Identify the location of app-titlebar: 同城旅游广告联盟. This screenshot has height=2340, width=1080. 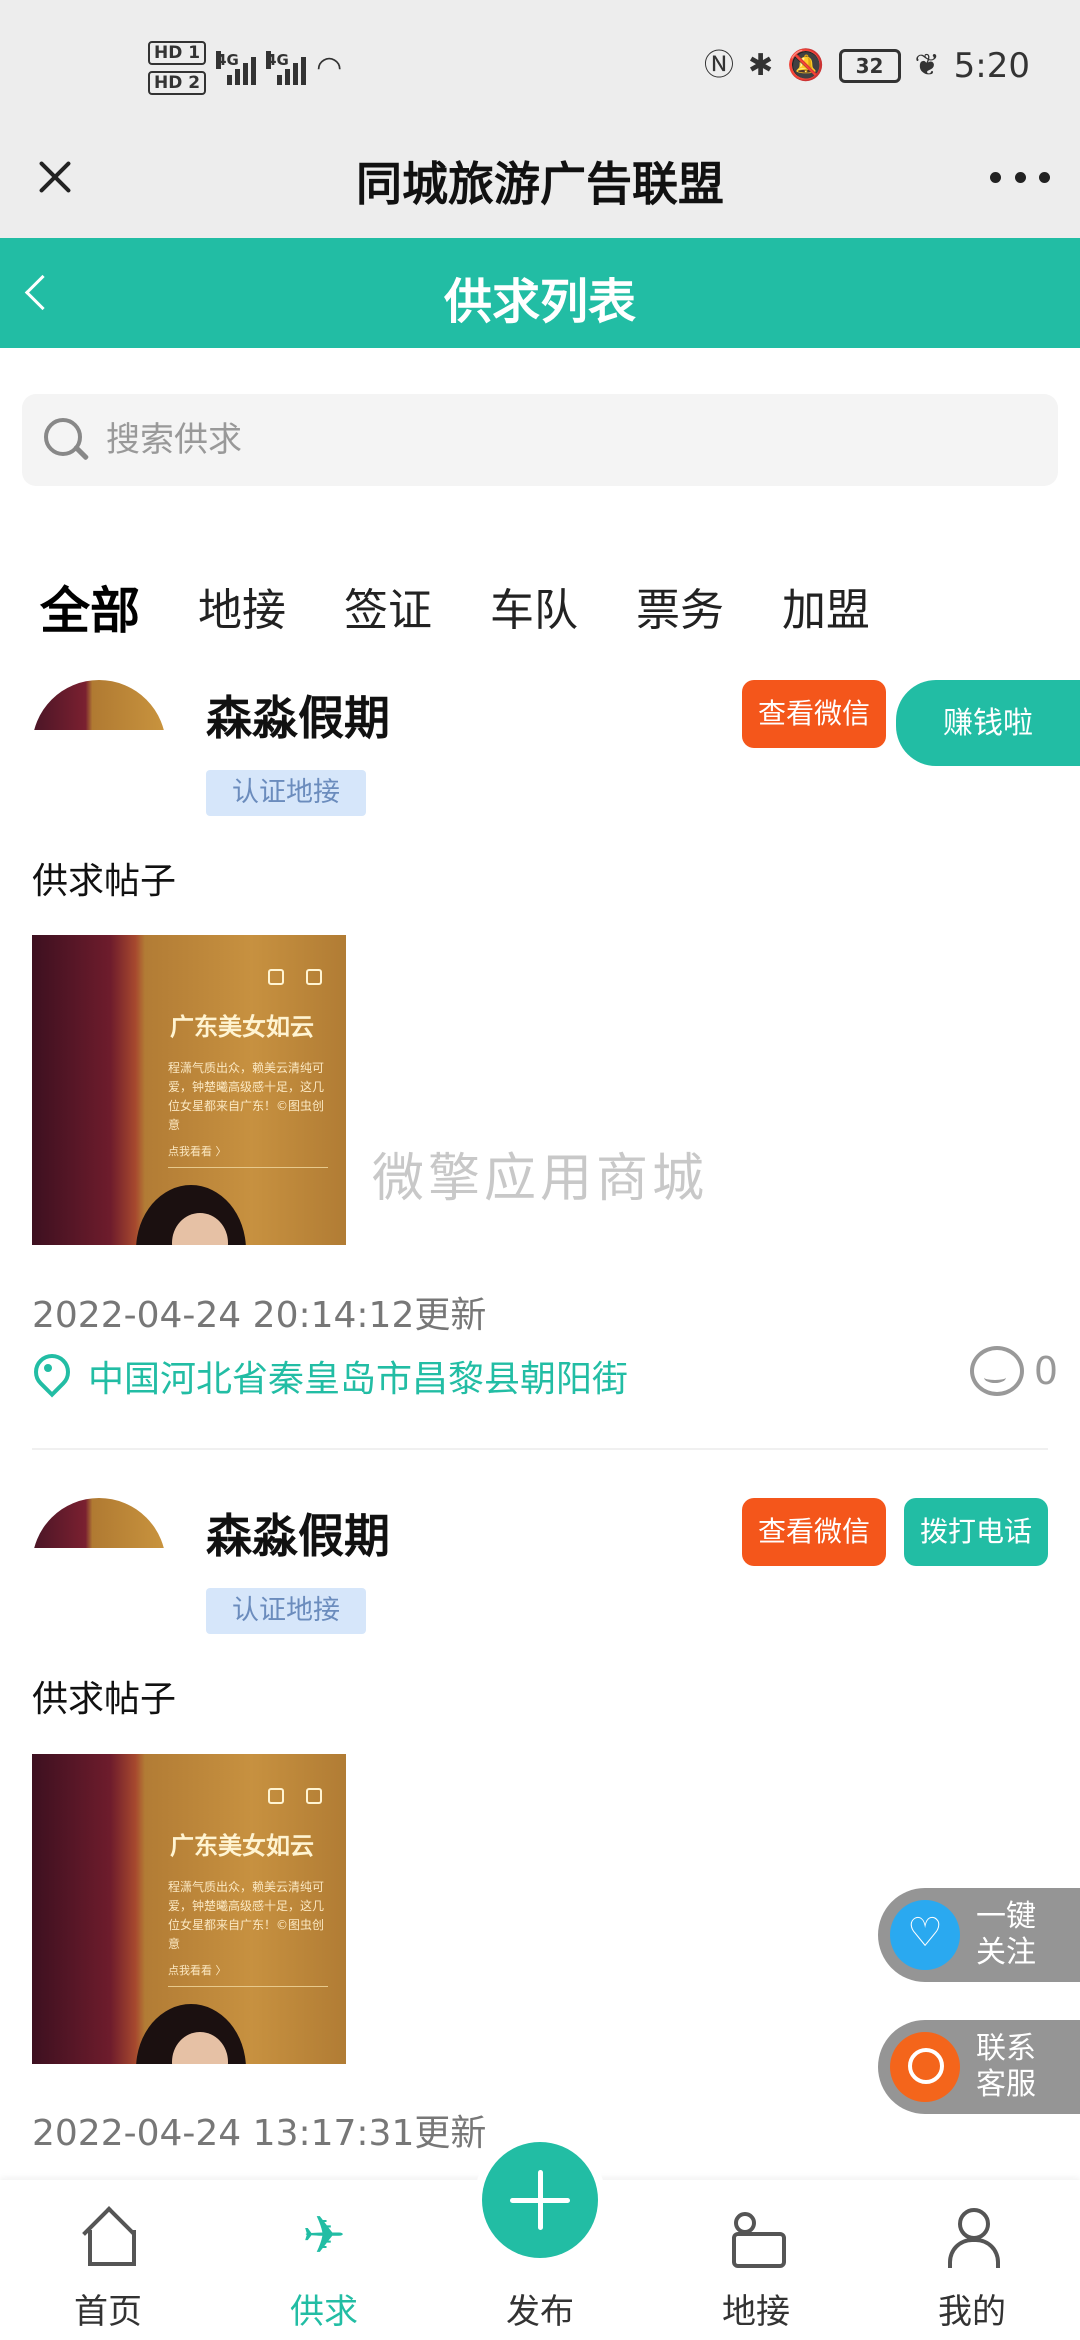
(540, 184).